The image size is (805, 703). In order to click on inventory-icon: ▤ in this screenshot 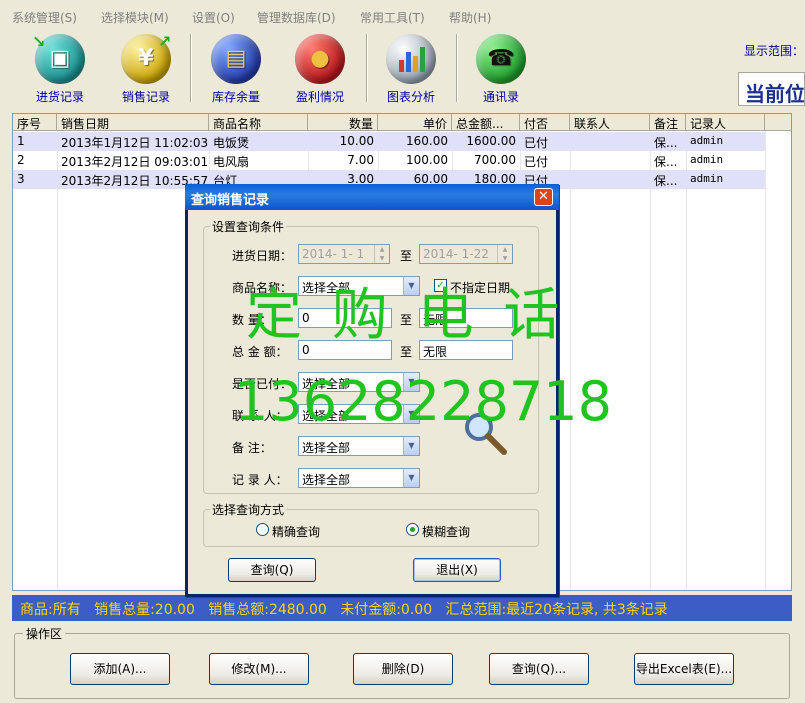, I will do `click(236, 59)`.